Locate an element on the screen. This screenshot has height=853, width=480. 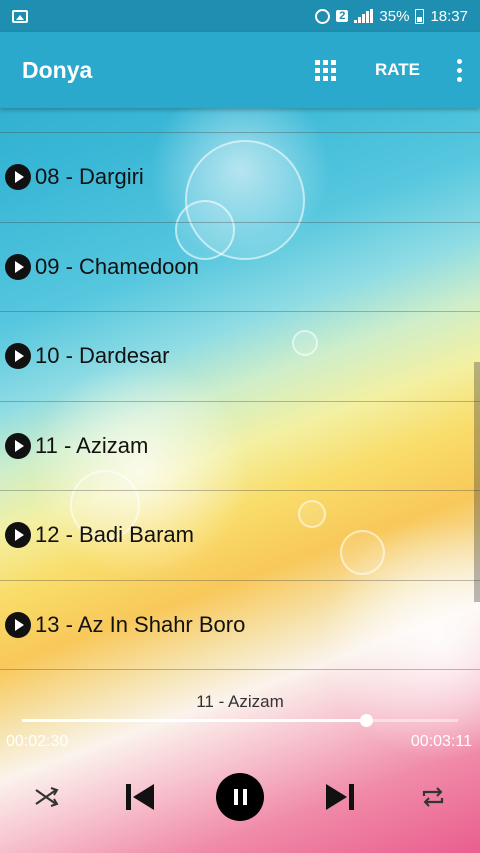
next-icon is located at coordinates (340, 797).